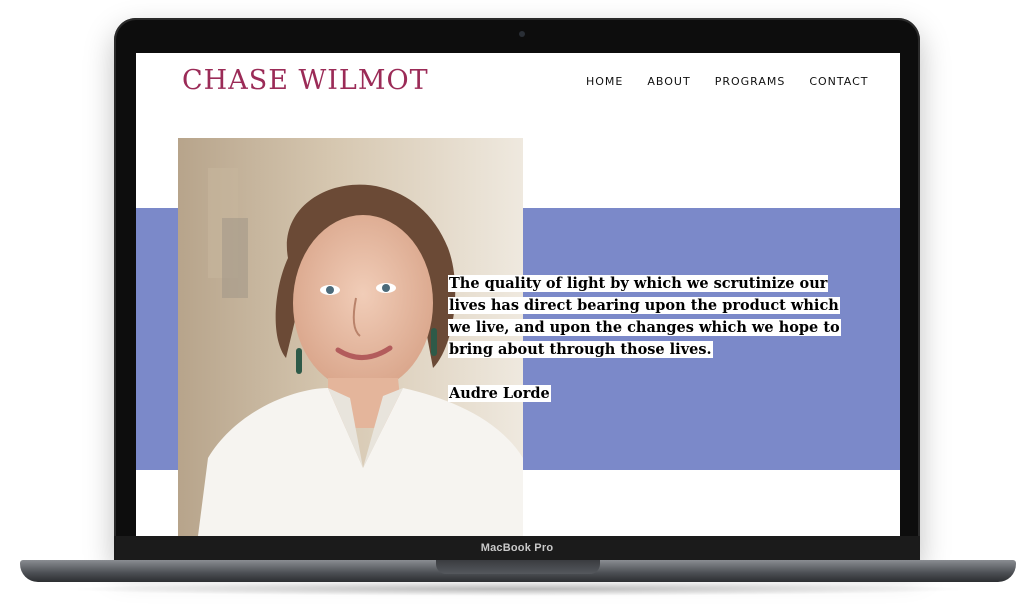  What do you see at coordinates (838, 81) in the screenshot?
I see `nav-contact-link: CONTACT` at bounding box center [838, 81].